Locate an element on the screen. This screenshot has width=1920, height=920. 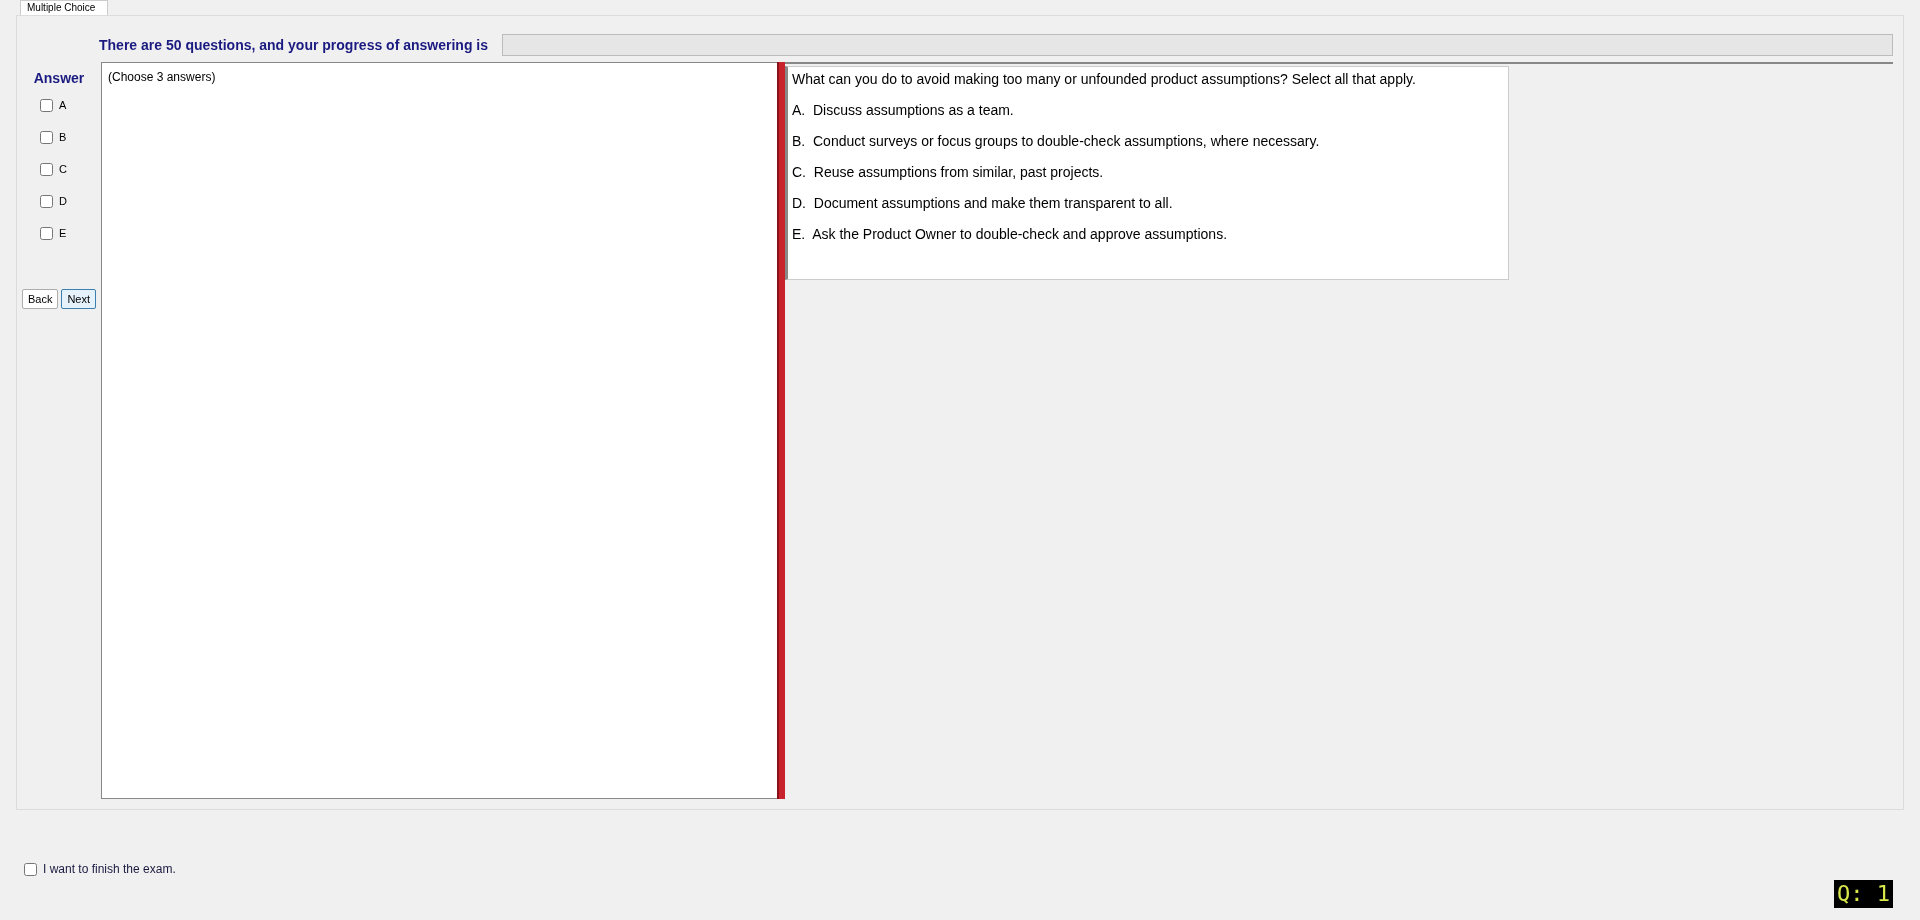
instruction-text: (Choose 3 answers) is located at coordinates (162, 77).